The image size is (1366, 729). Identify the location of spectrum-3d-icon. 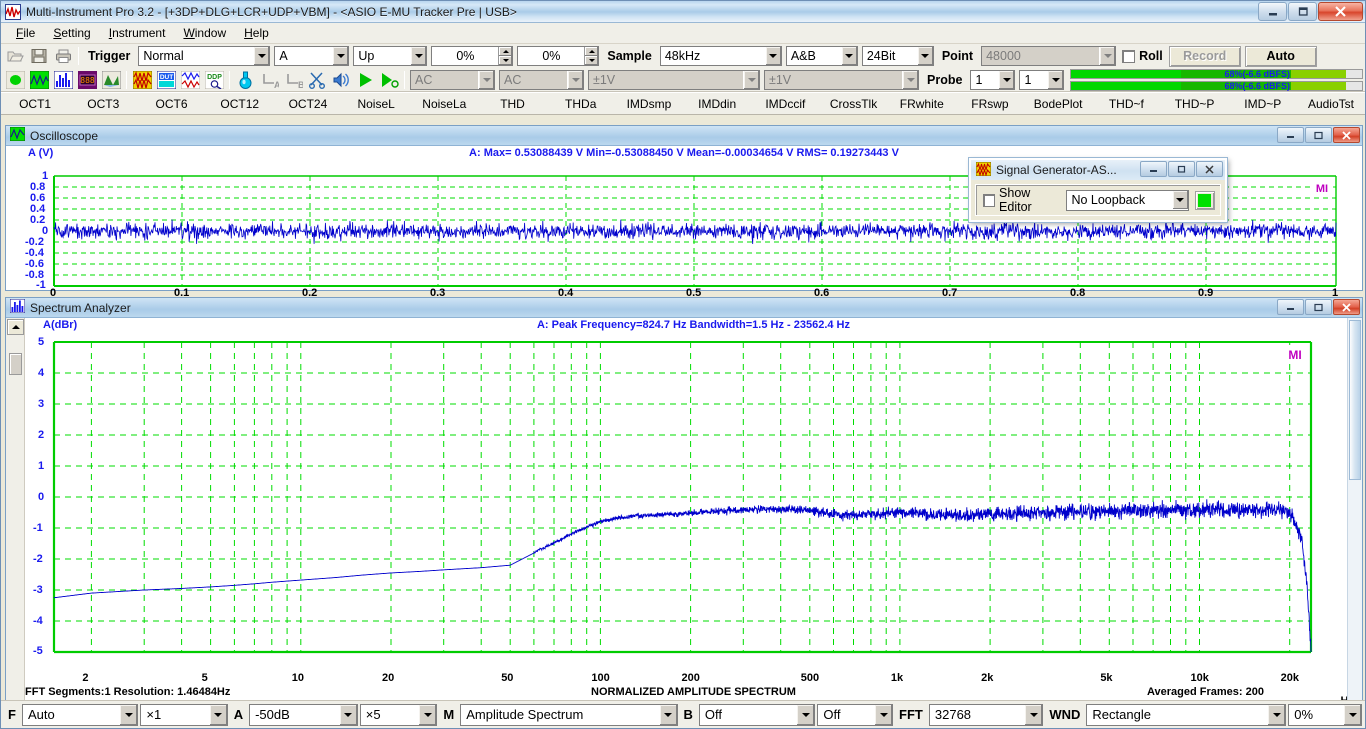
(111, 79).